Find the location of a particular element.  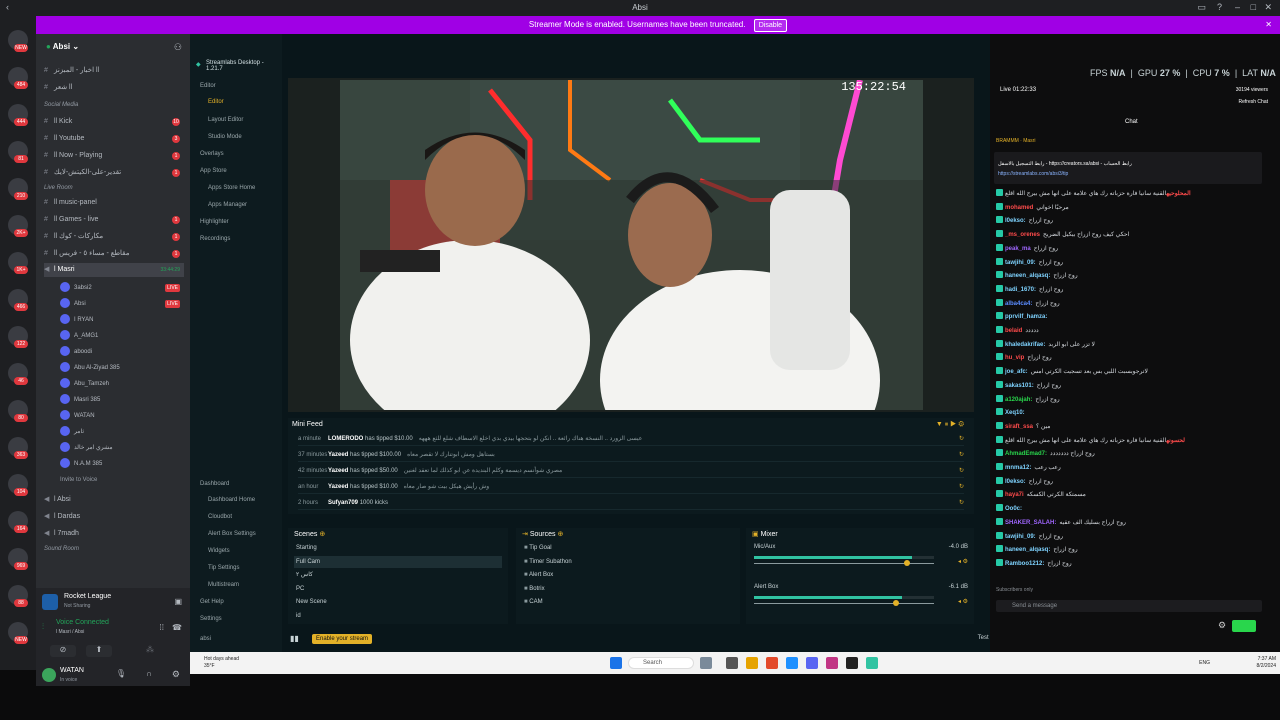

chat-username: siraft_ssa is located at coordinates (1019, 427).